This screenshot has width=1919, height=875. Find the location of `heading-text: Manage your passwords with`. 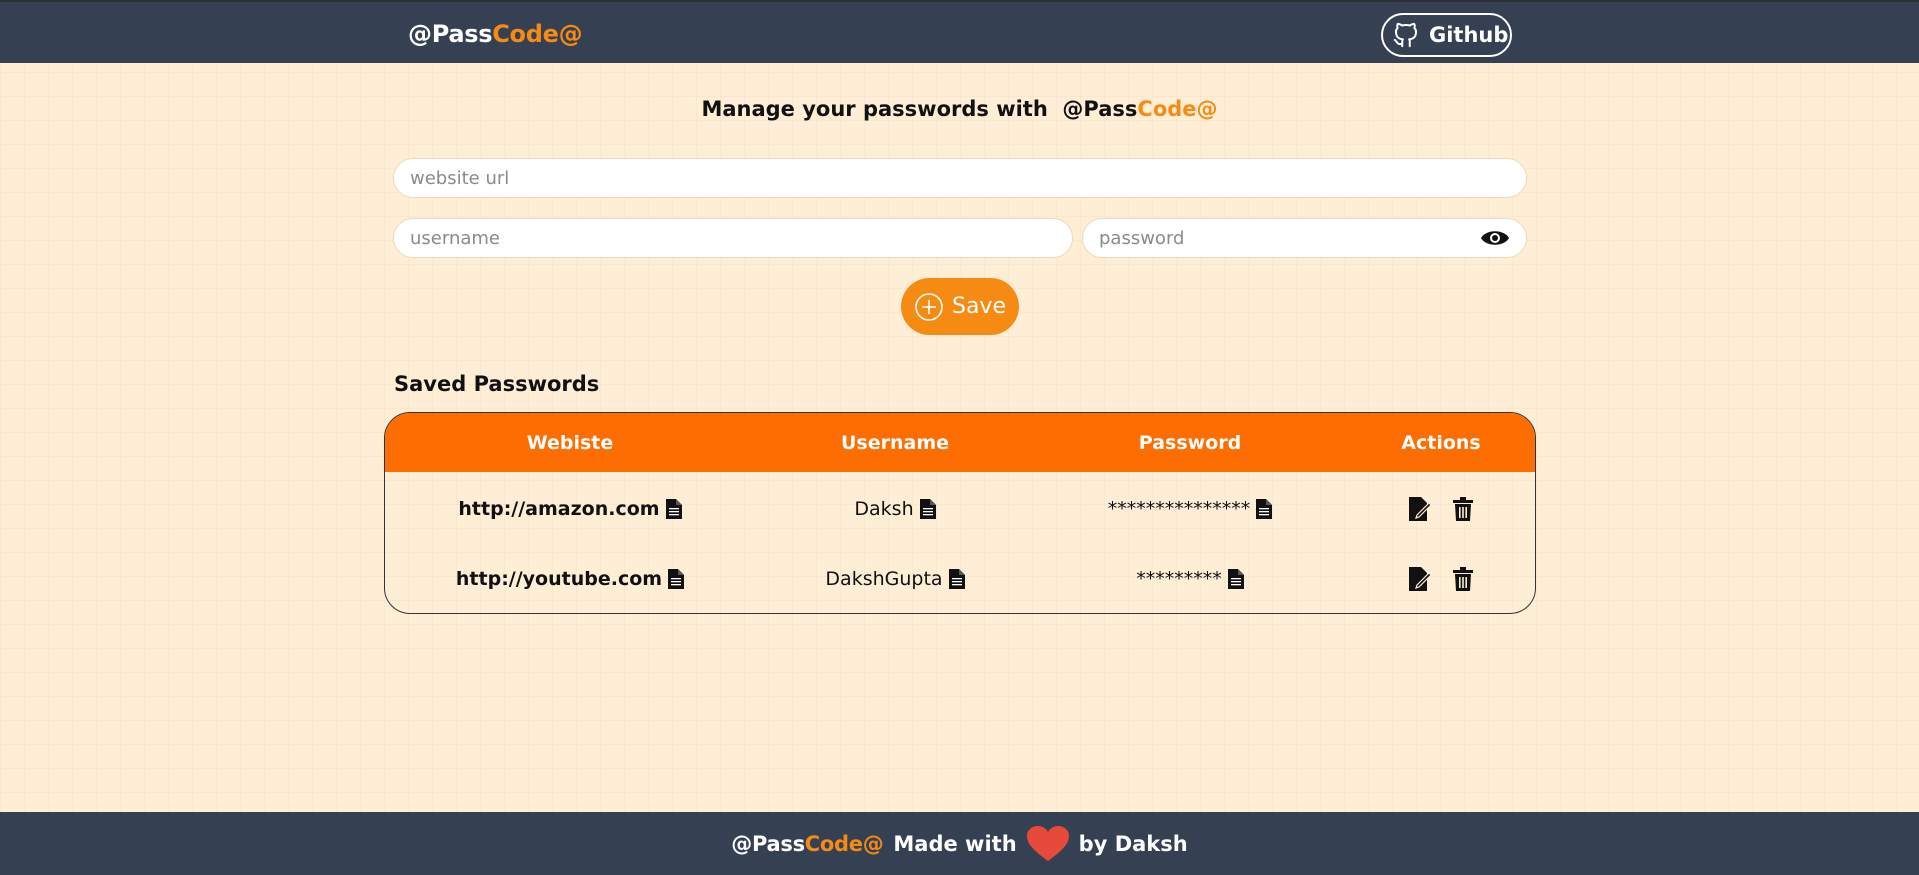

heading-text: Manage your passwords with is located at coordinates (874, 109).